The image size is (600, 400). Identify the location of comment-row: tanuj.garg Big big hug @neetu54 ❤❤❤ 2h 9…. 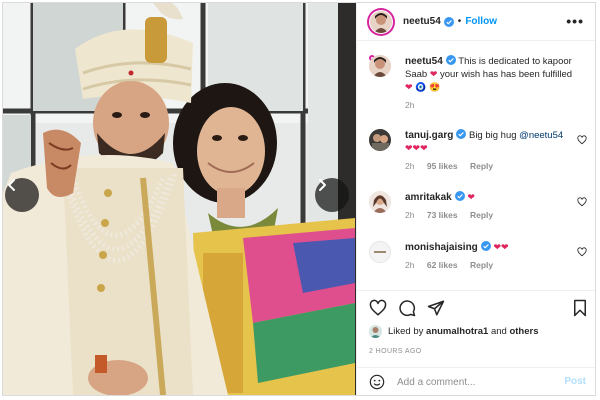
(480, 154).